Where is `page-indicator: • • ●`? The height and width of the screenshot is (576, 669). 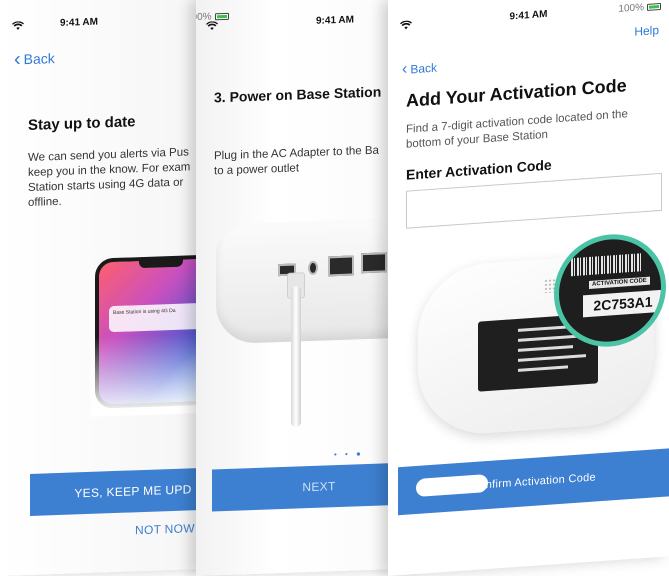 page-indicator: • • ● is located at coordinates (349, 454).